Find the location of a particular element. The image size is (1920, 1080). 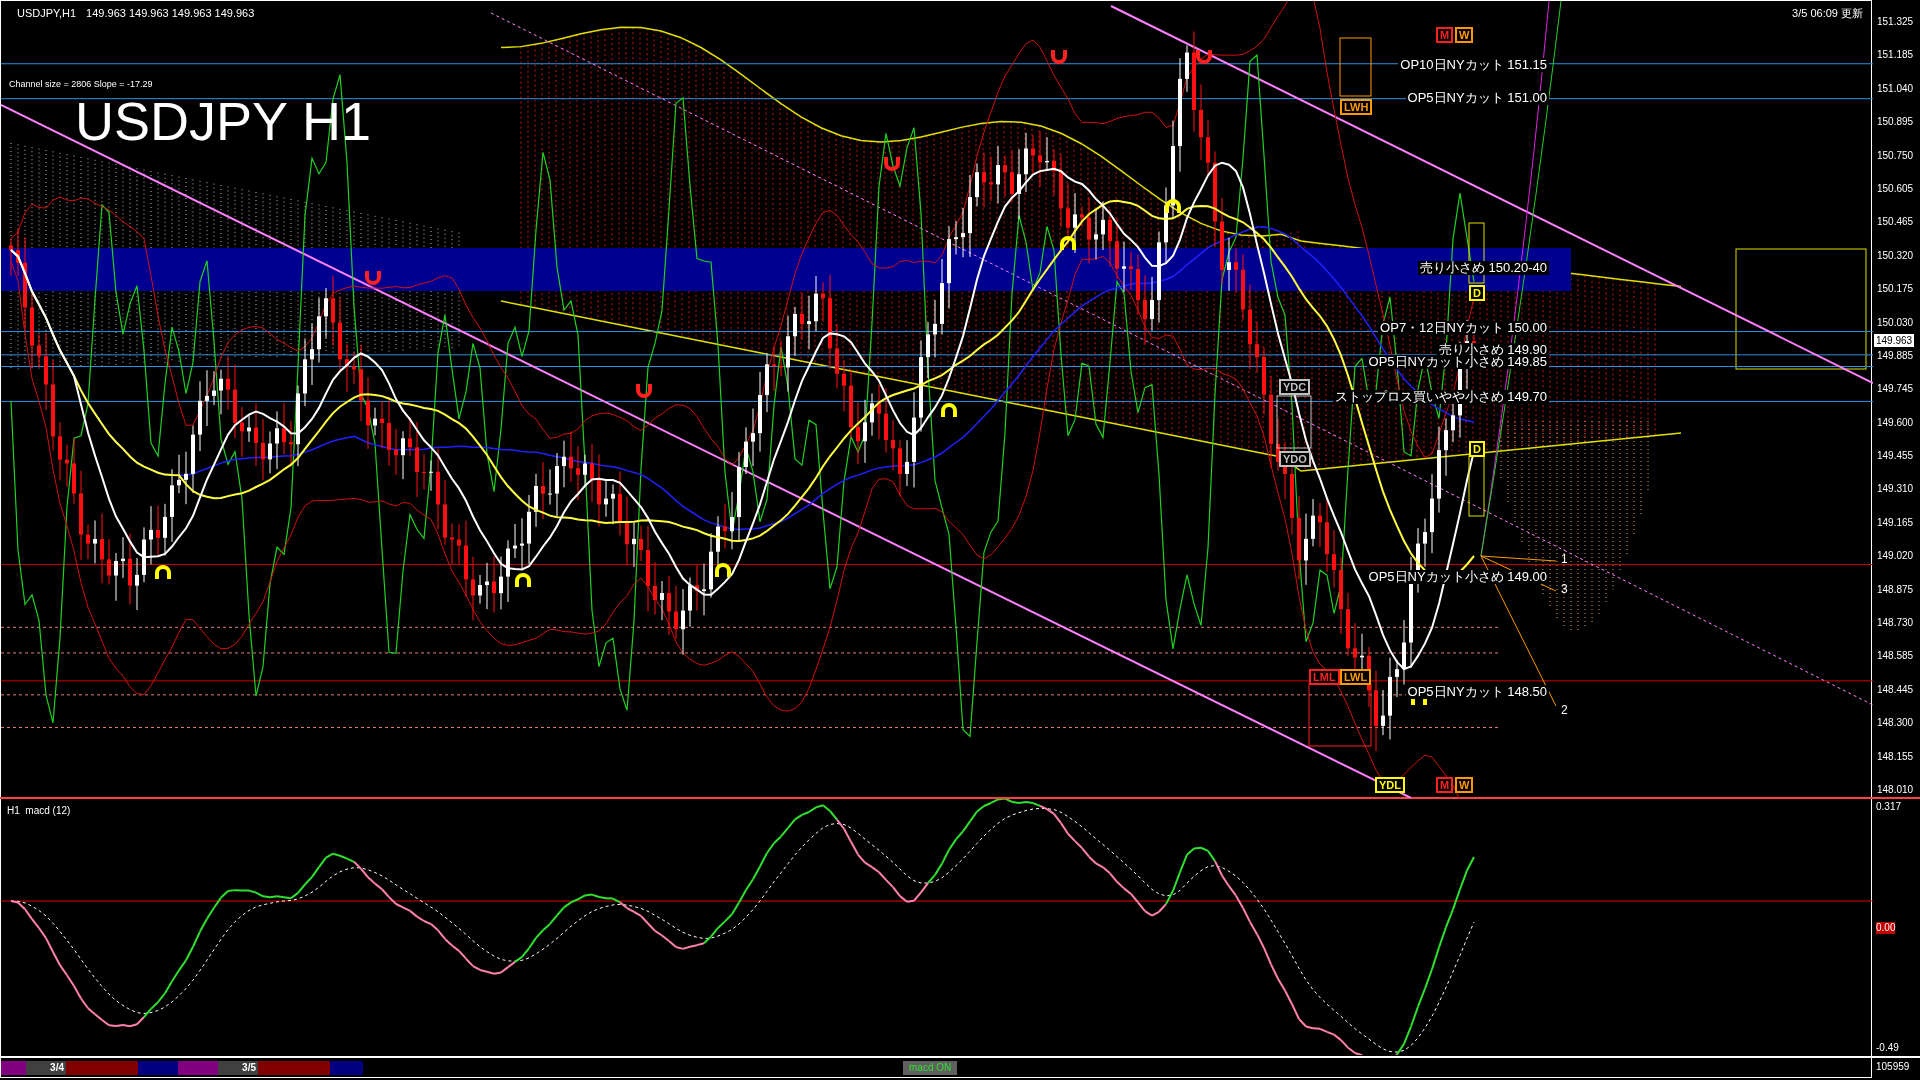

price-tick: 148.585 is located at coordinates (1896, 656).